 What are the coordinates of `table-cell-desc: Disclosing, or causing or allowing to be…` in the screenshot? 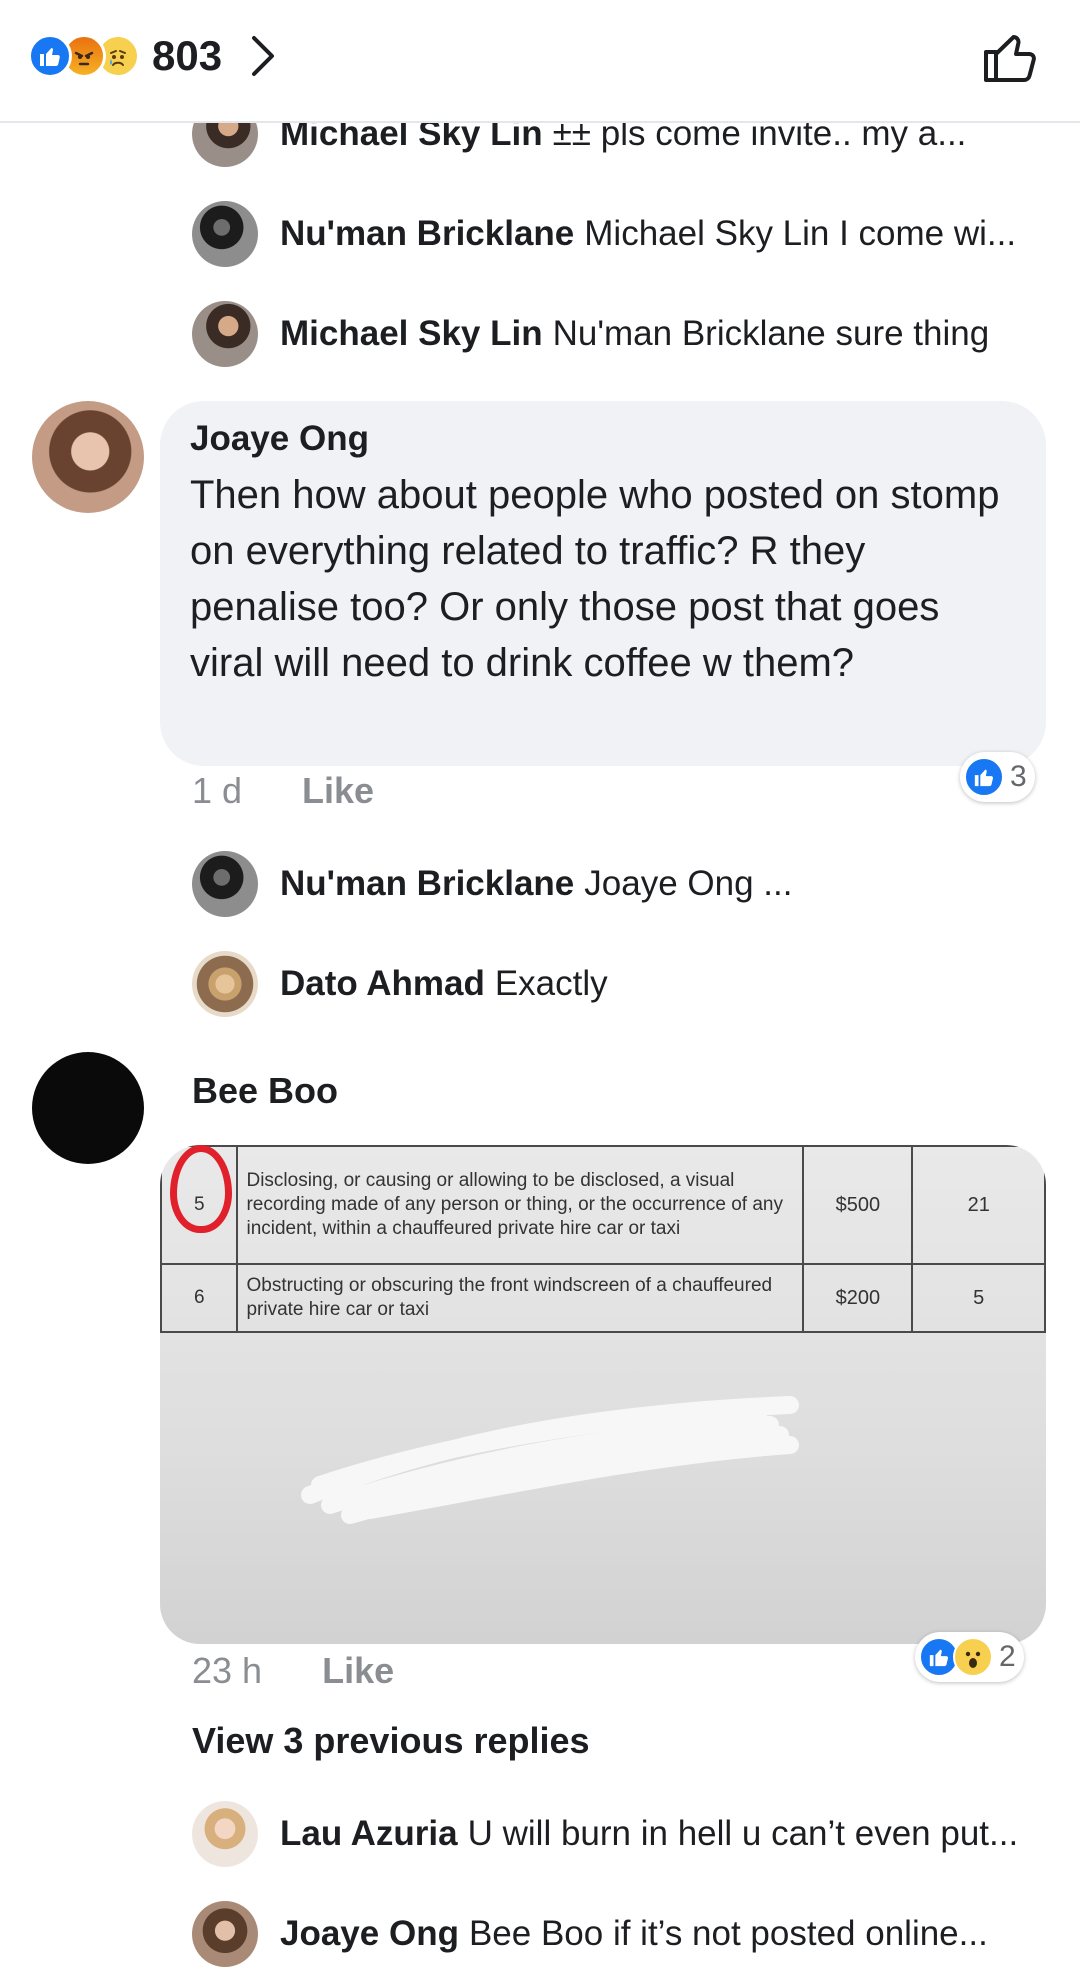 It's located at (520, 1205).